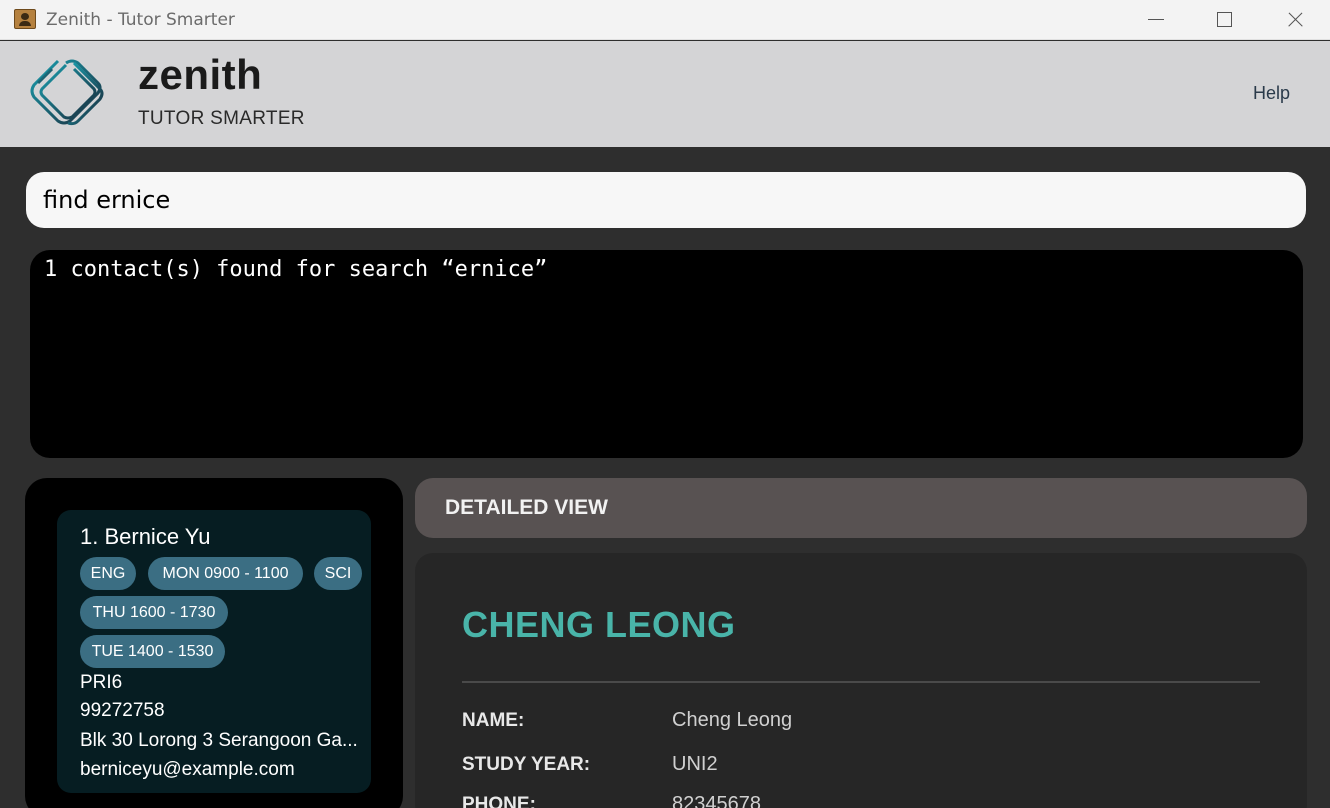 The width and height of the screenshot is (1330, 808). I want to click on contact-phone: 99272758, so click(122, 710).